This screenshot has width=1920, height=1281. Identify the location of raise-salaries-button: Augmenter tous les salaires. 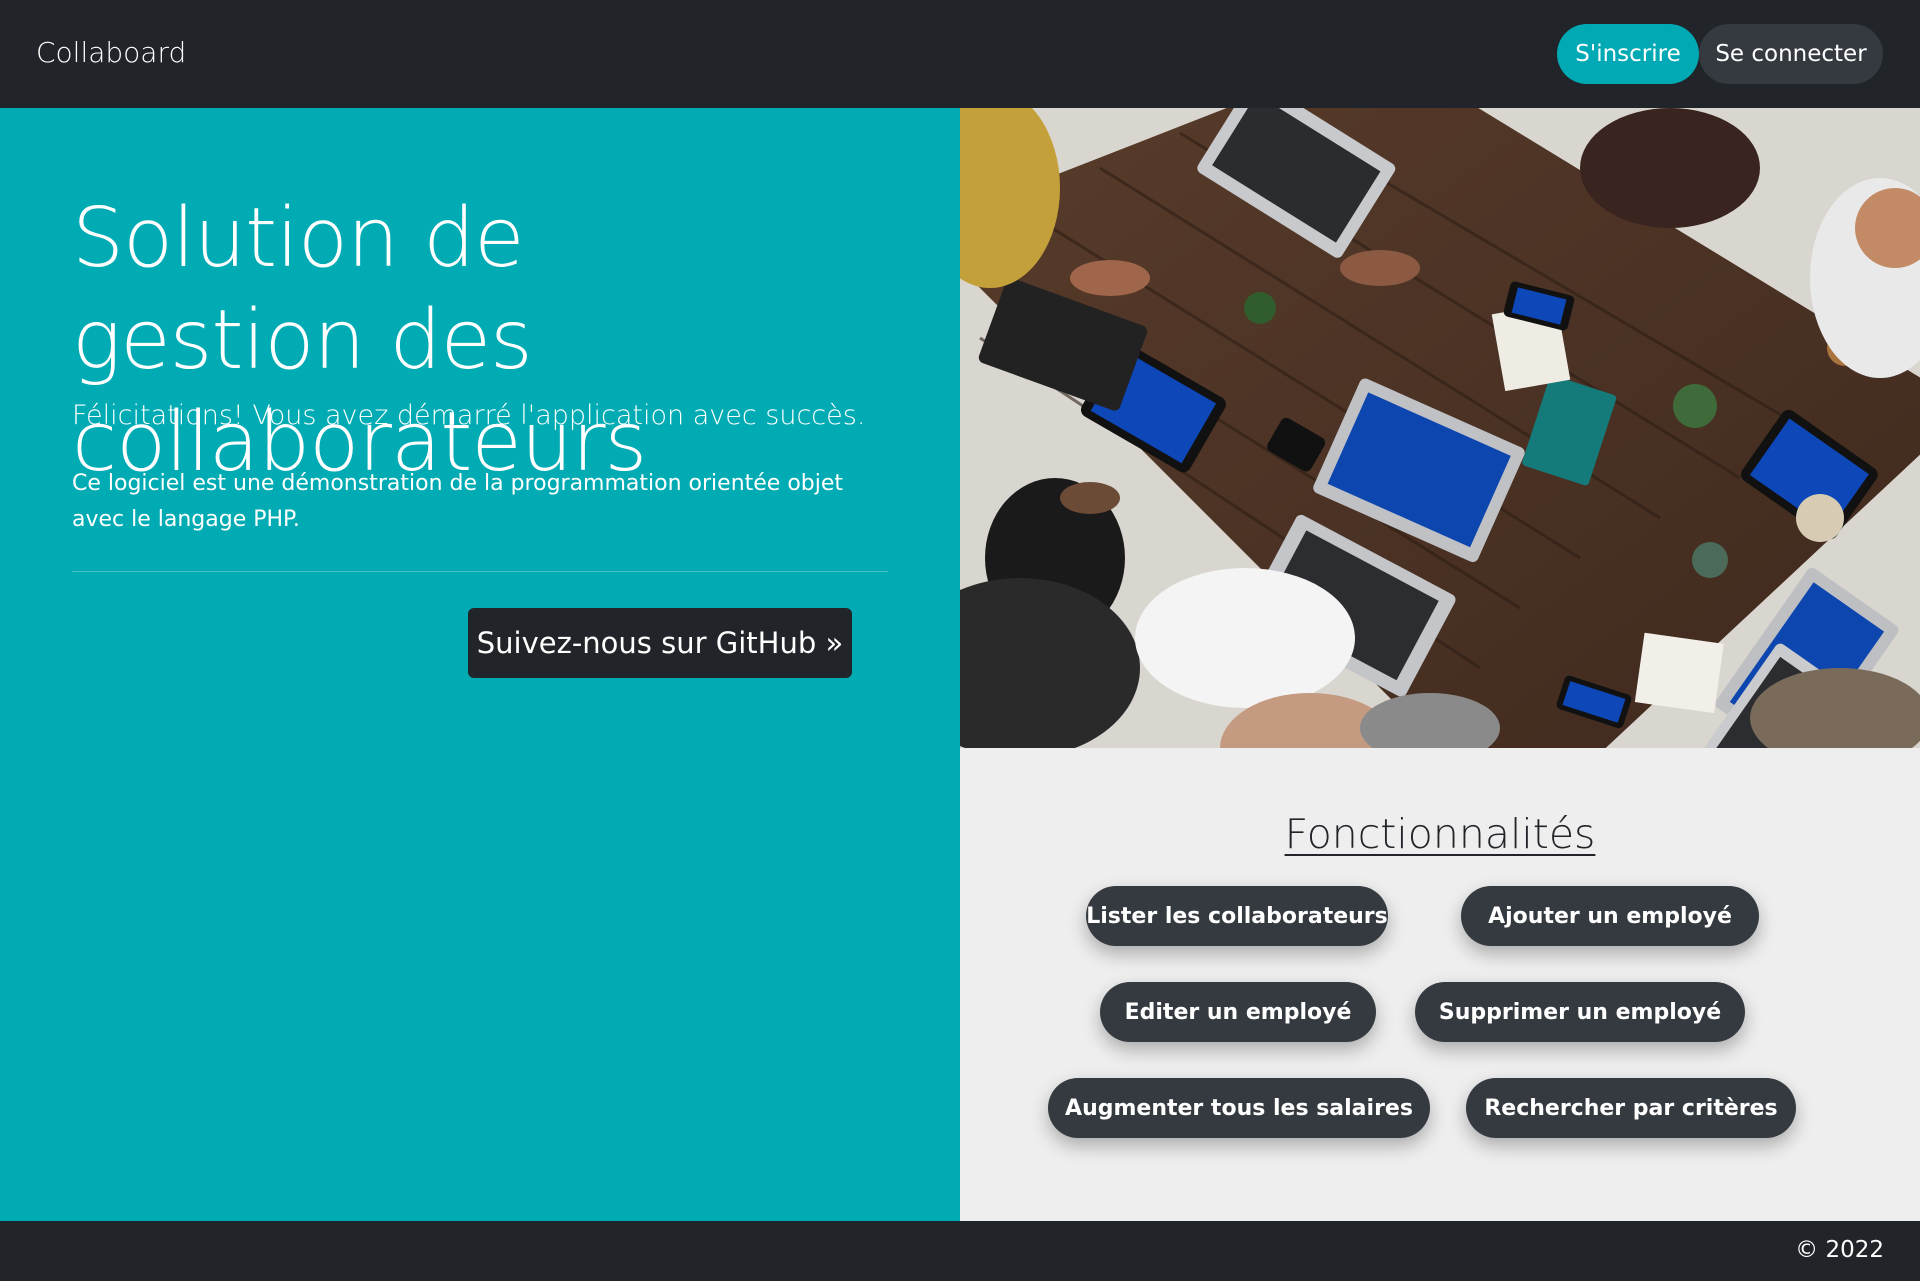
(1239, 1108).